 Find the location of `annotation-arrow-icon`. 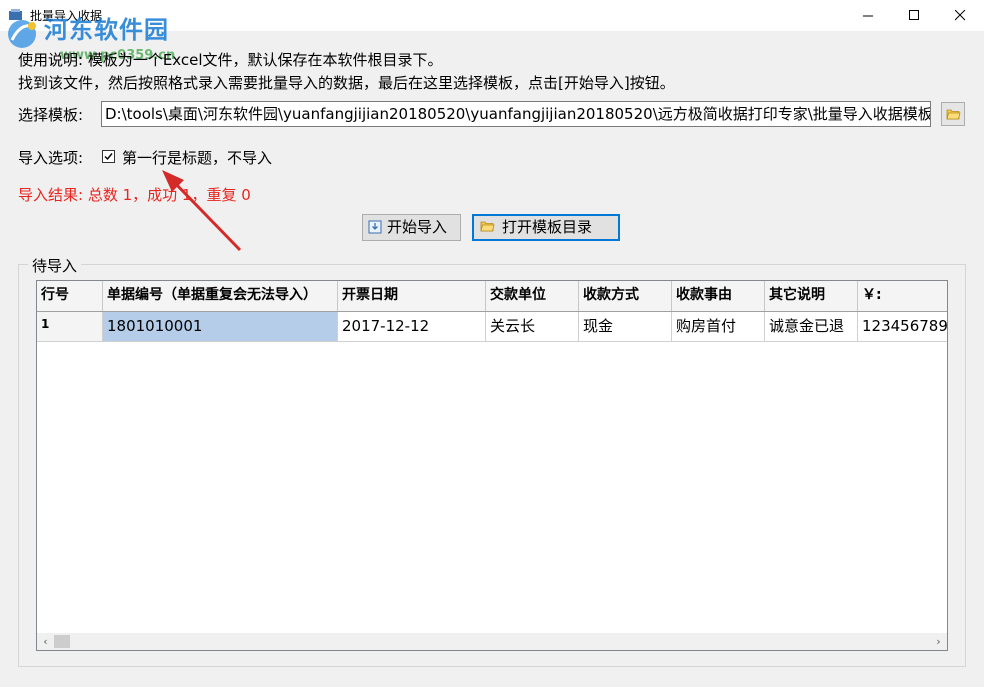

annotation-arrow-icon is located at coordinates (202, 211).